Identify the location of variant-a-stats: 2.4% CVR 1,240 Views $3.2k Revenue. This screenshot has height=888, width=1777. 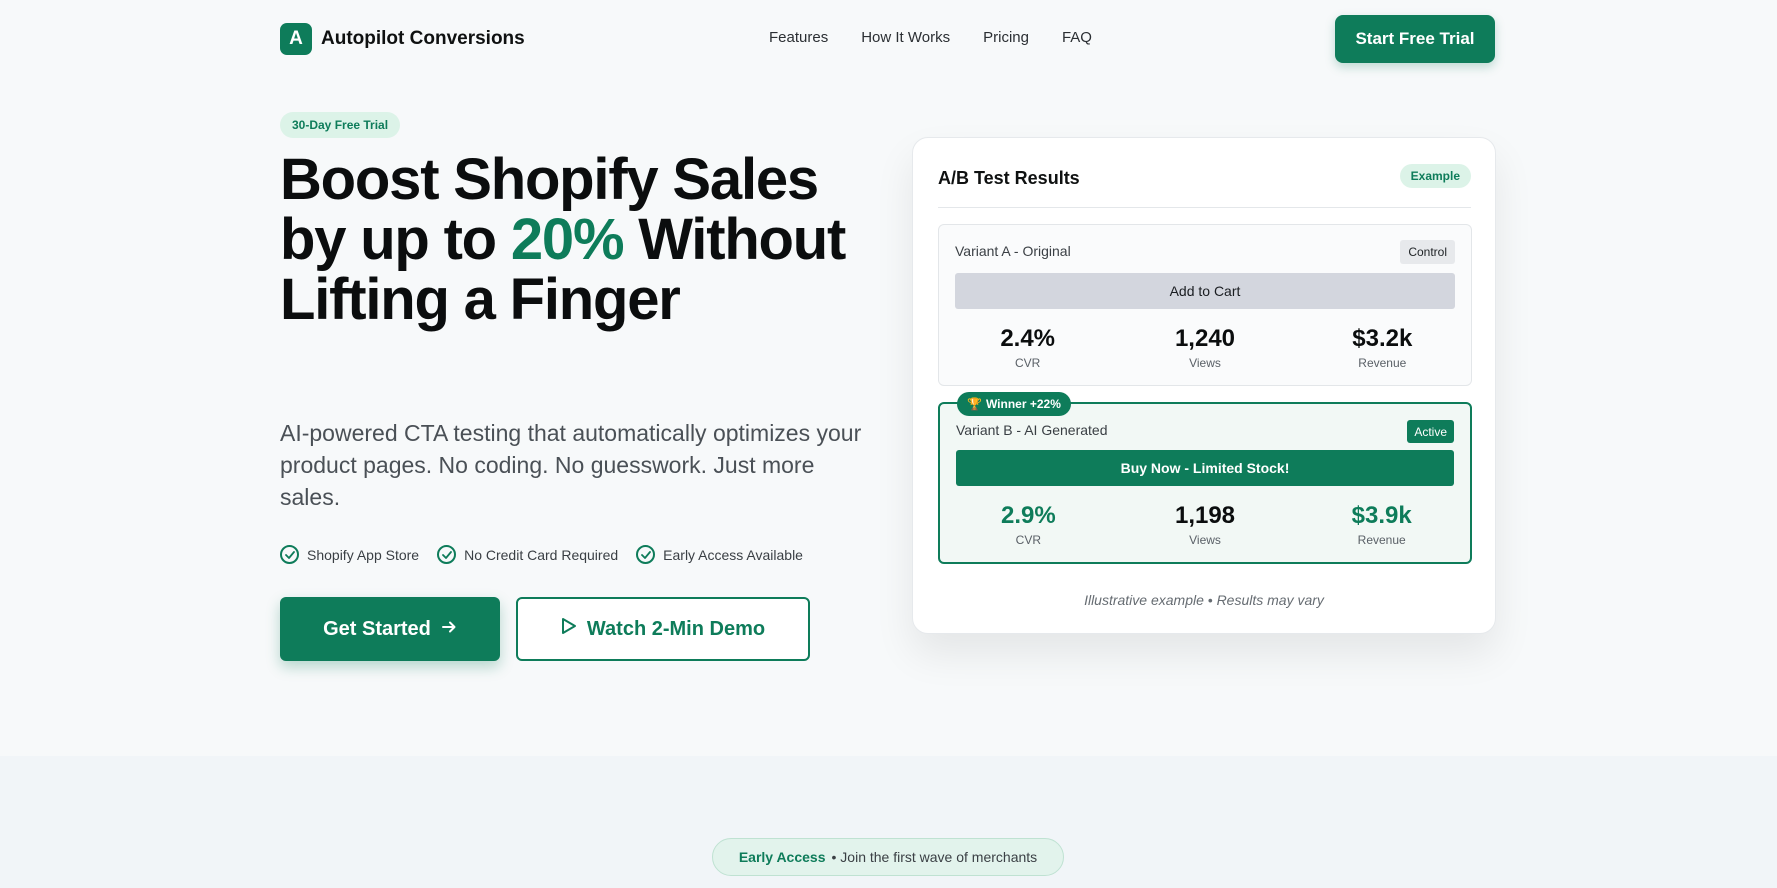
(1205, 347).